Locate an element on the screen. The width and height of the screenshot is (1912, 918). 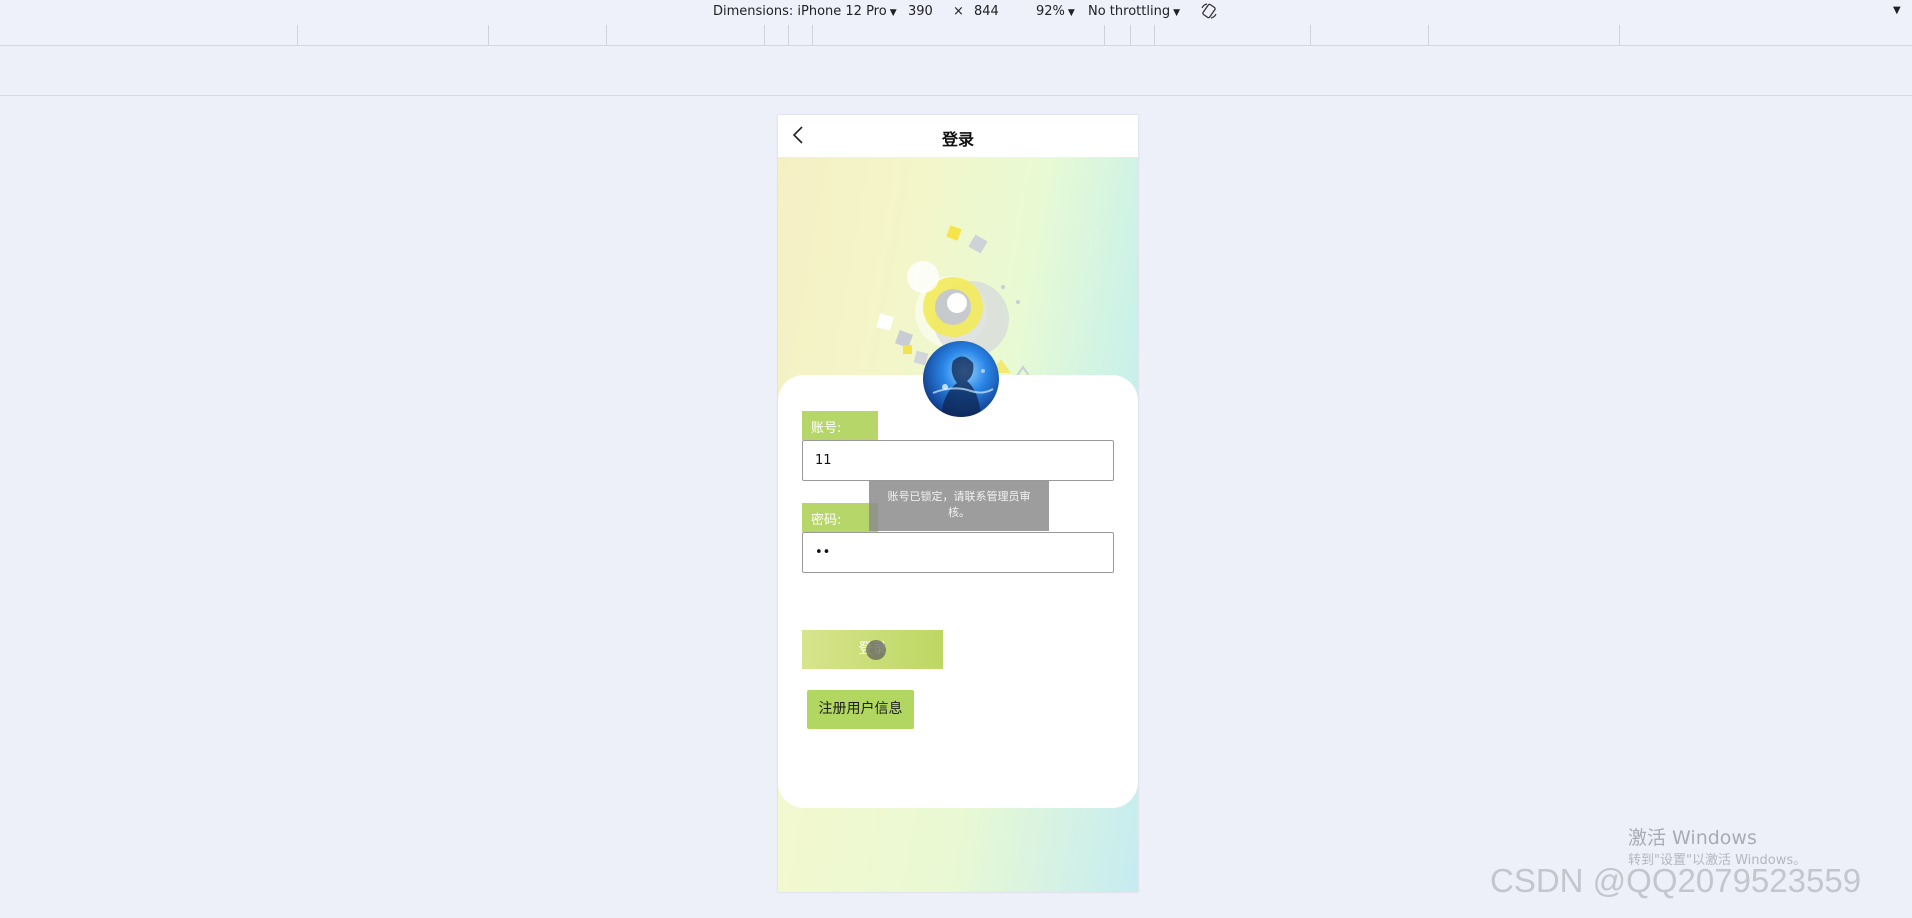
password-label: 密码: is located at coordinates (840, 517).